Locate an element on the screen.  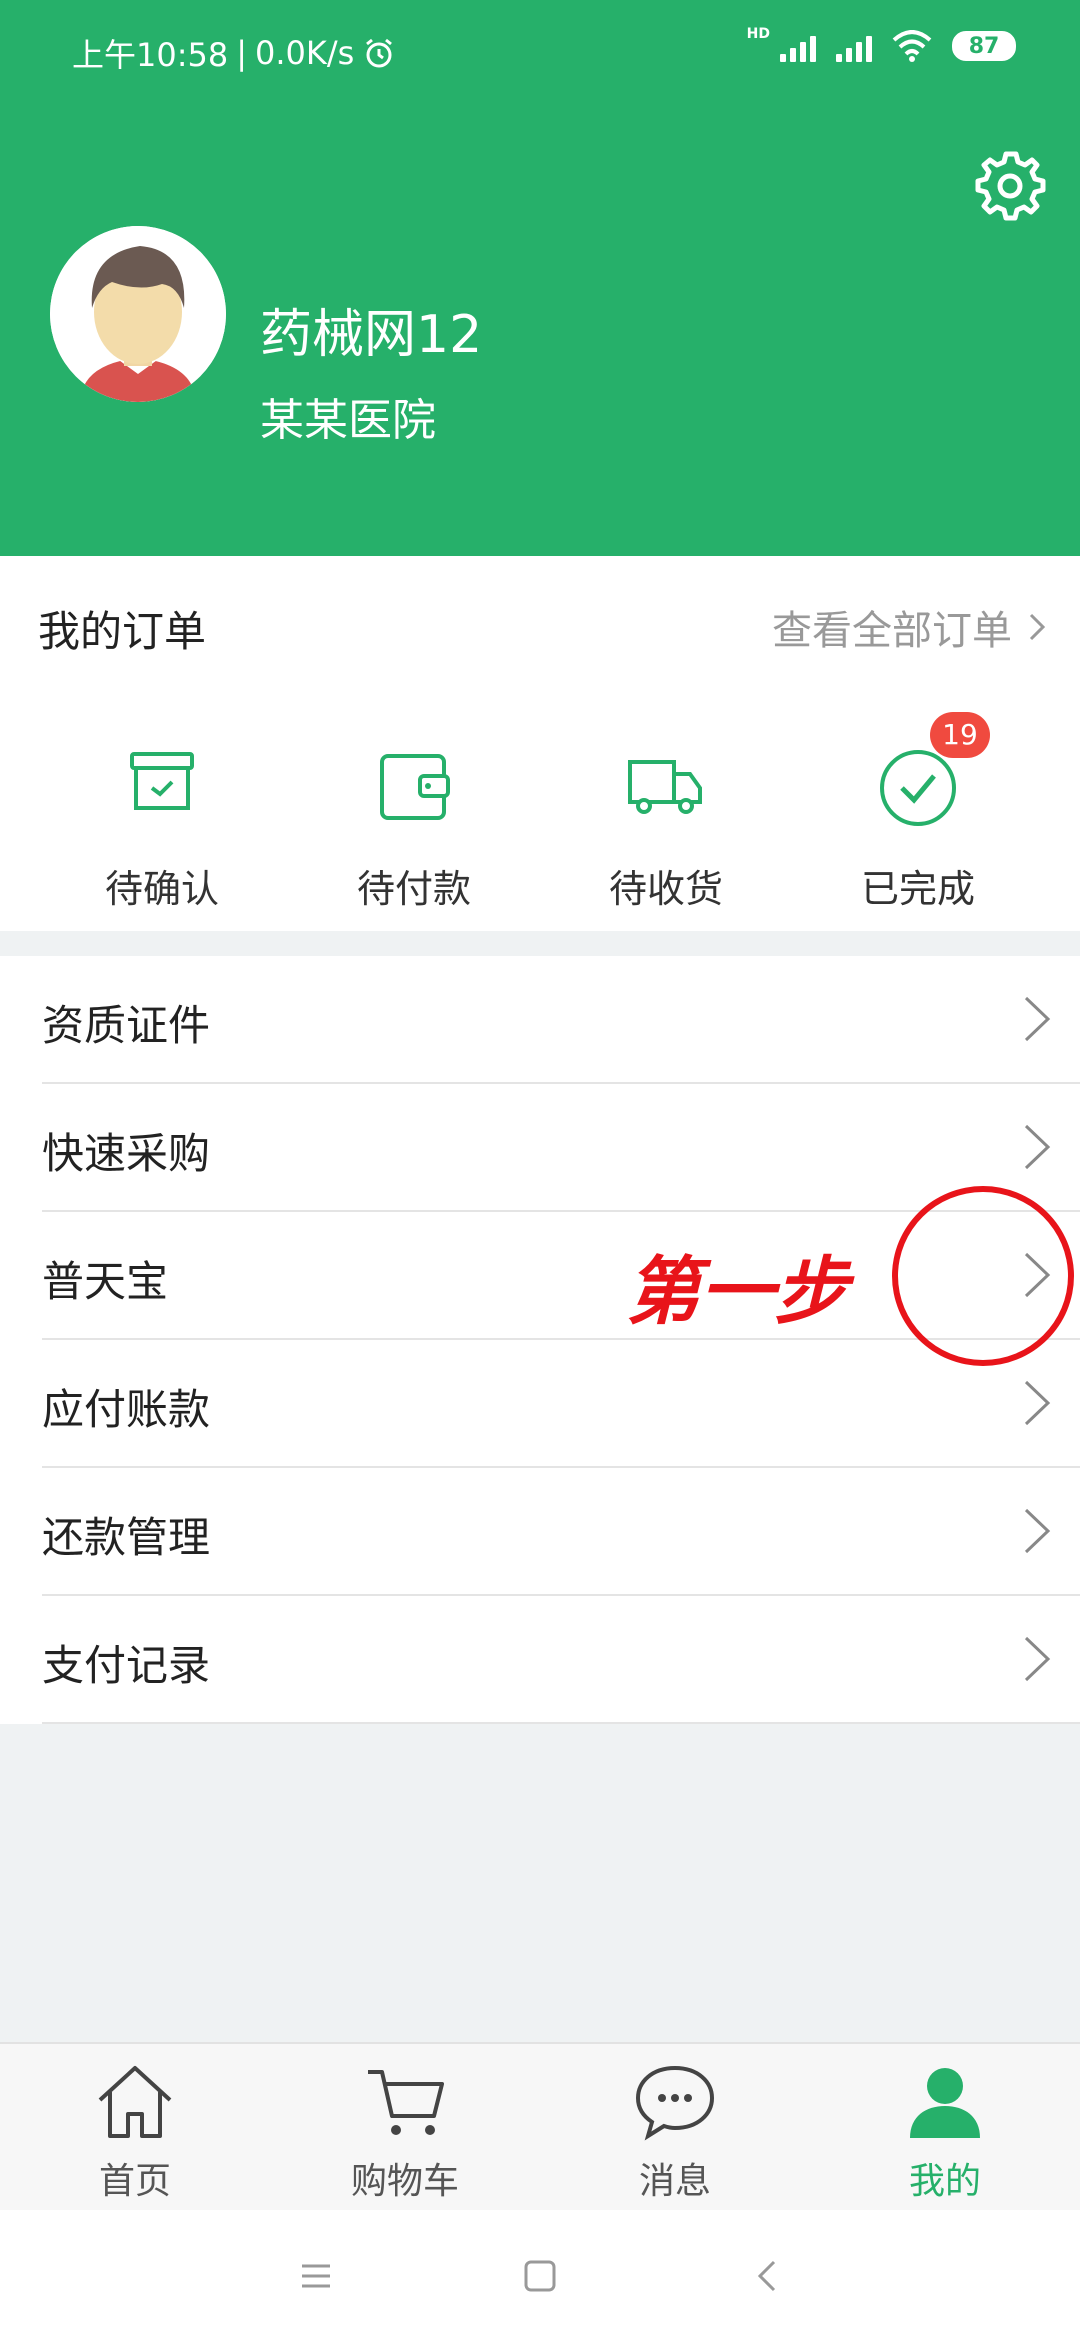
tab-messages: 消息 is located at coordinates (675, 2133).